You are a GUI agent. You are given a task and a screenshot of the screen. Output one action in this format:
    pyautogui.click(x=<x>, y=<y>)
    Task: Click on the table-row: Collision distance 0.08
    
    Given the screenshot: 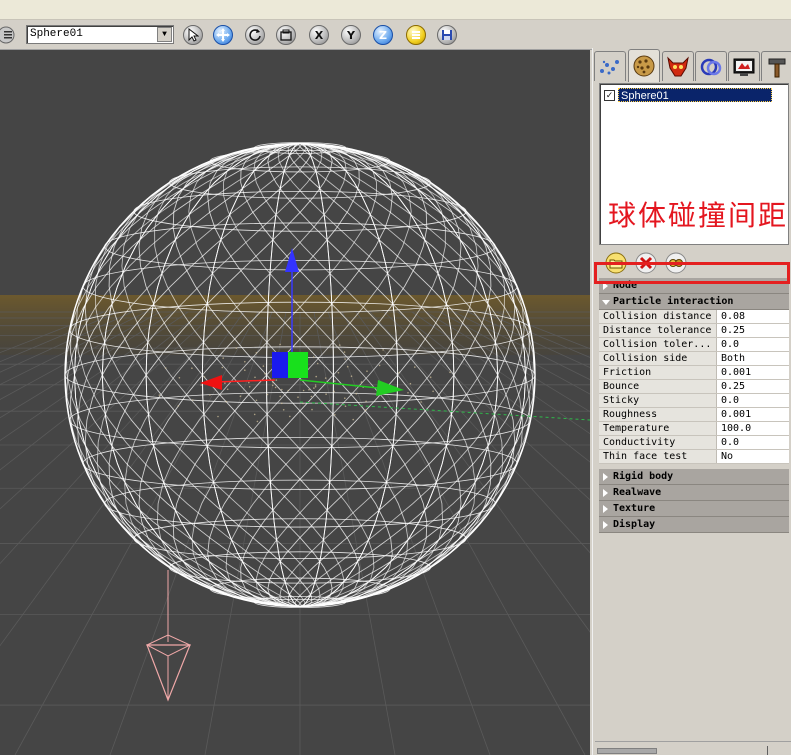 What is the action you would take?
    pyautogui.click(x=694, y=317)
    